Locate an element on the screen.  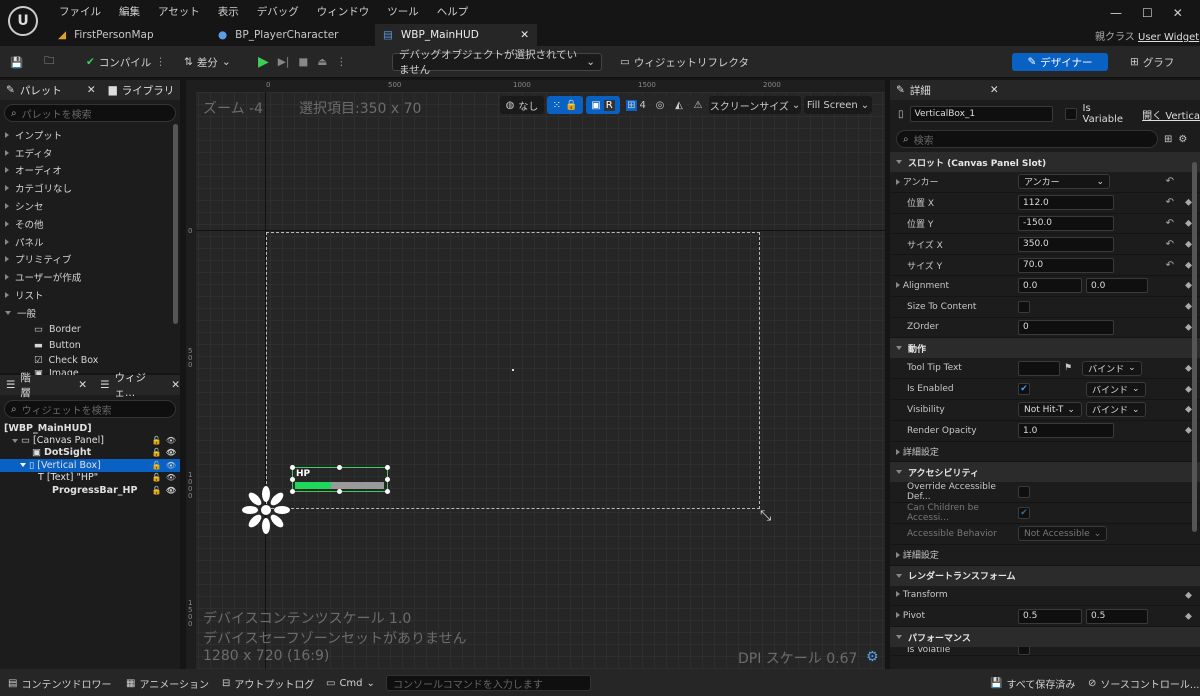
section-accessibility: アクセシビリティ is located at coordinates (1045, 472).